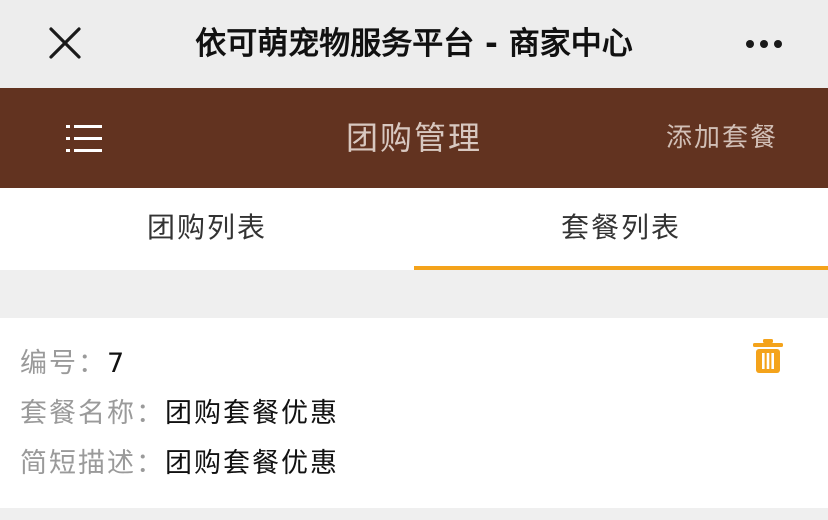  Describe the element at coordinates (117, 363) in the screenshot. I see `package-id-value: 7` at that location.